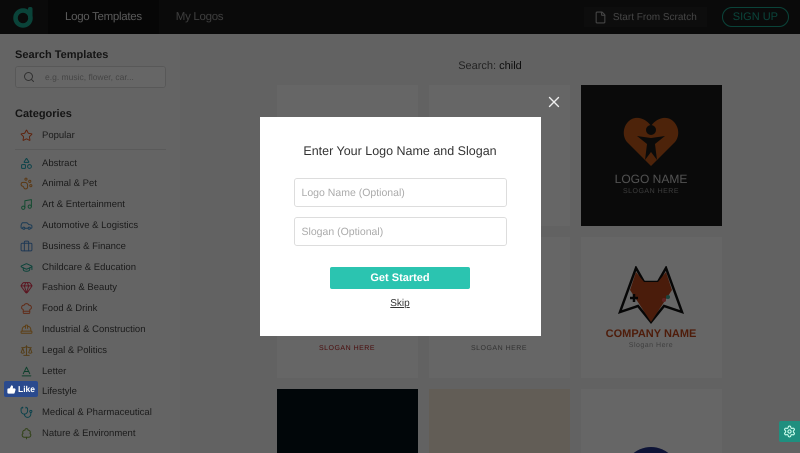 The height and width of the screenshot is (453, 800). What do you see at coordinates (74, 350) in the screenshot?
I see `category-link: Legal & Politics` at bounding box center [74, 350].